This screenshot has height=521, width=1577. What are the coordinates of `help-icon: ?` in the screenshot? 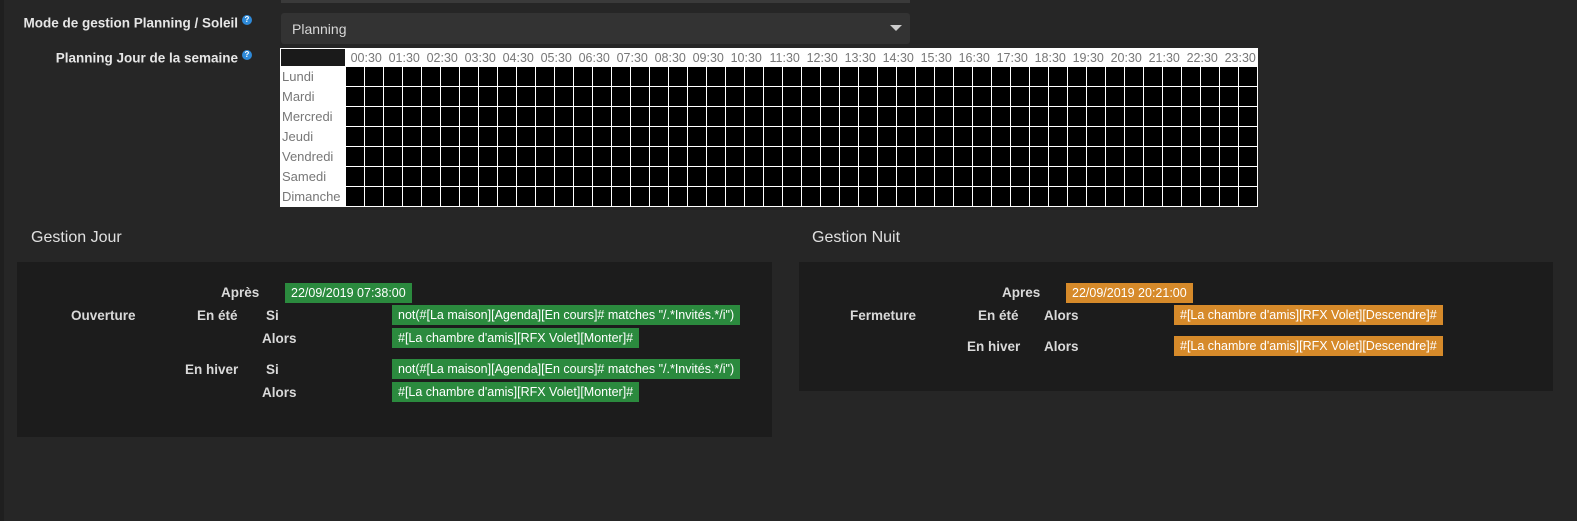 It's located at (247, 20).